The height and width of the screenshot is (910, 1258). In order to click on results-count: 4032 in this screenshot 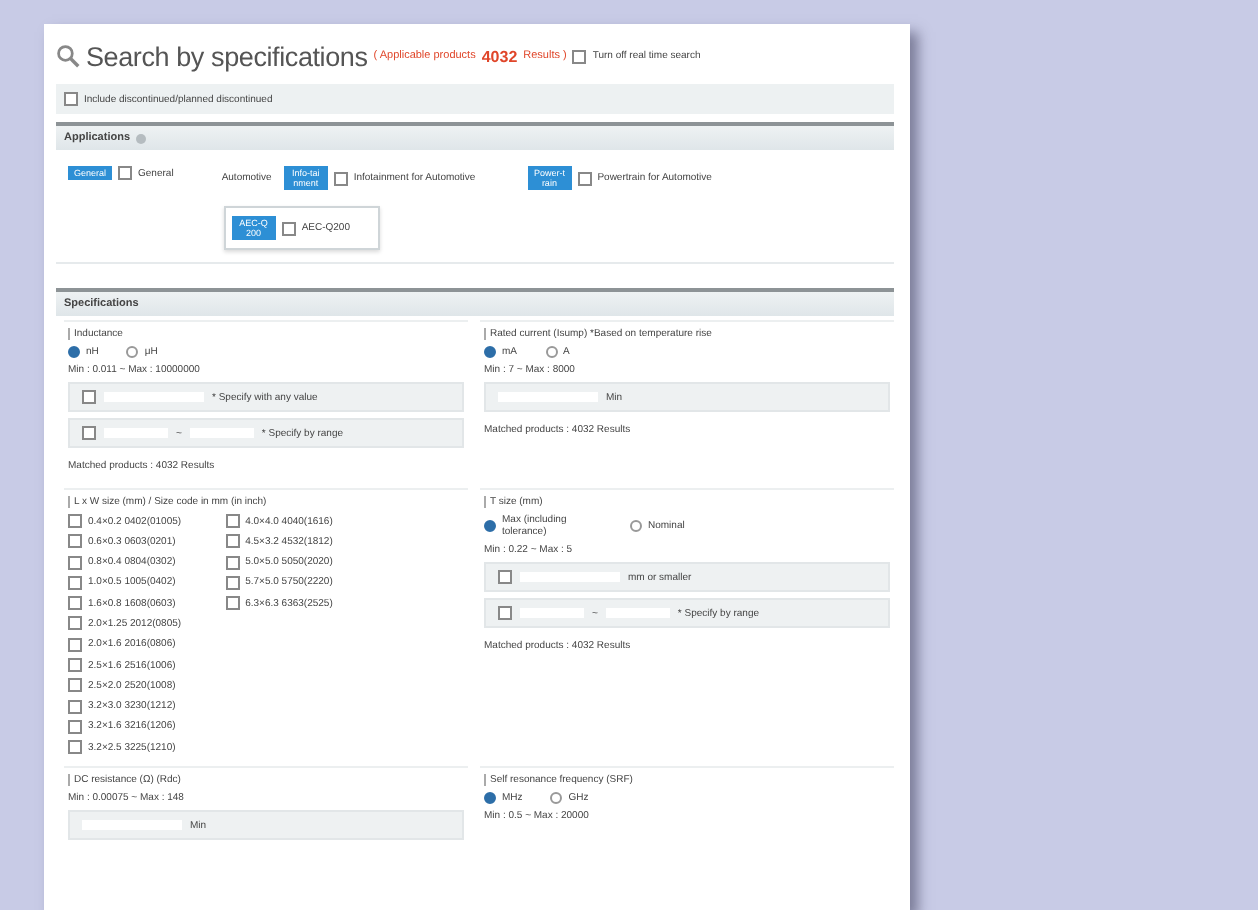, I will do `click(499, 56)`.